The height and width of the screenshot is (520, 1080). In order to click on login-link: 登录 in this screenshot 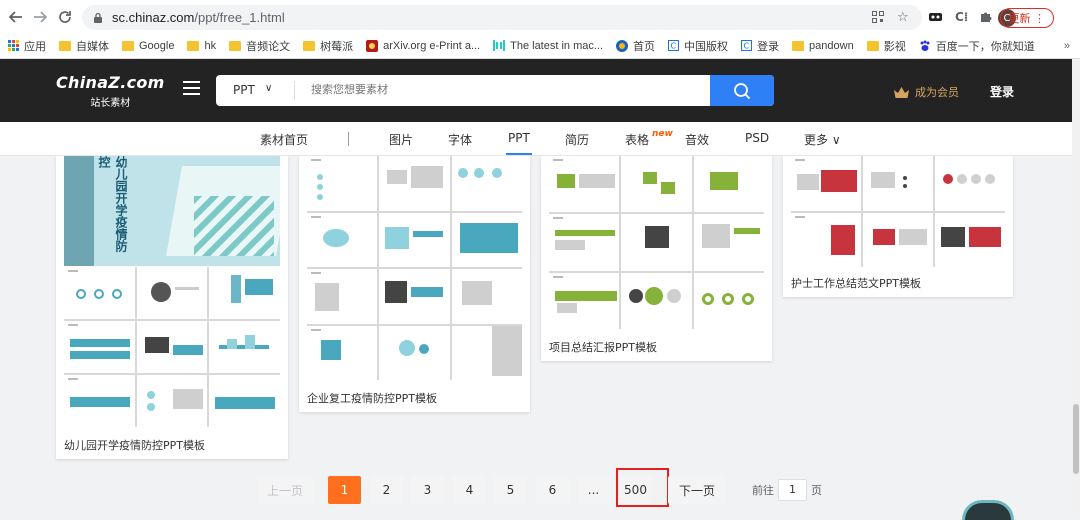, I will do `click(1002, 91)`.